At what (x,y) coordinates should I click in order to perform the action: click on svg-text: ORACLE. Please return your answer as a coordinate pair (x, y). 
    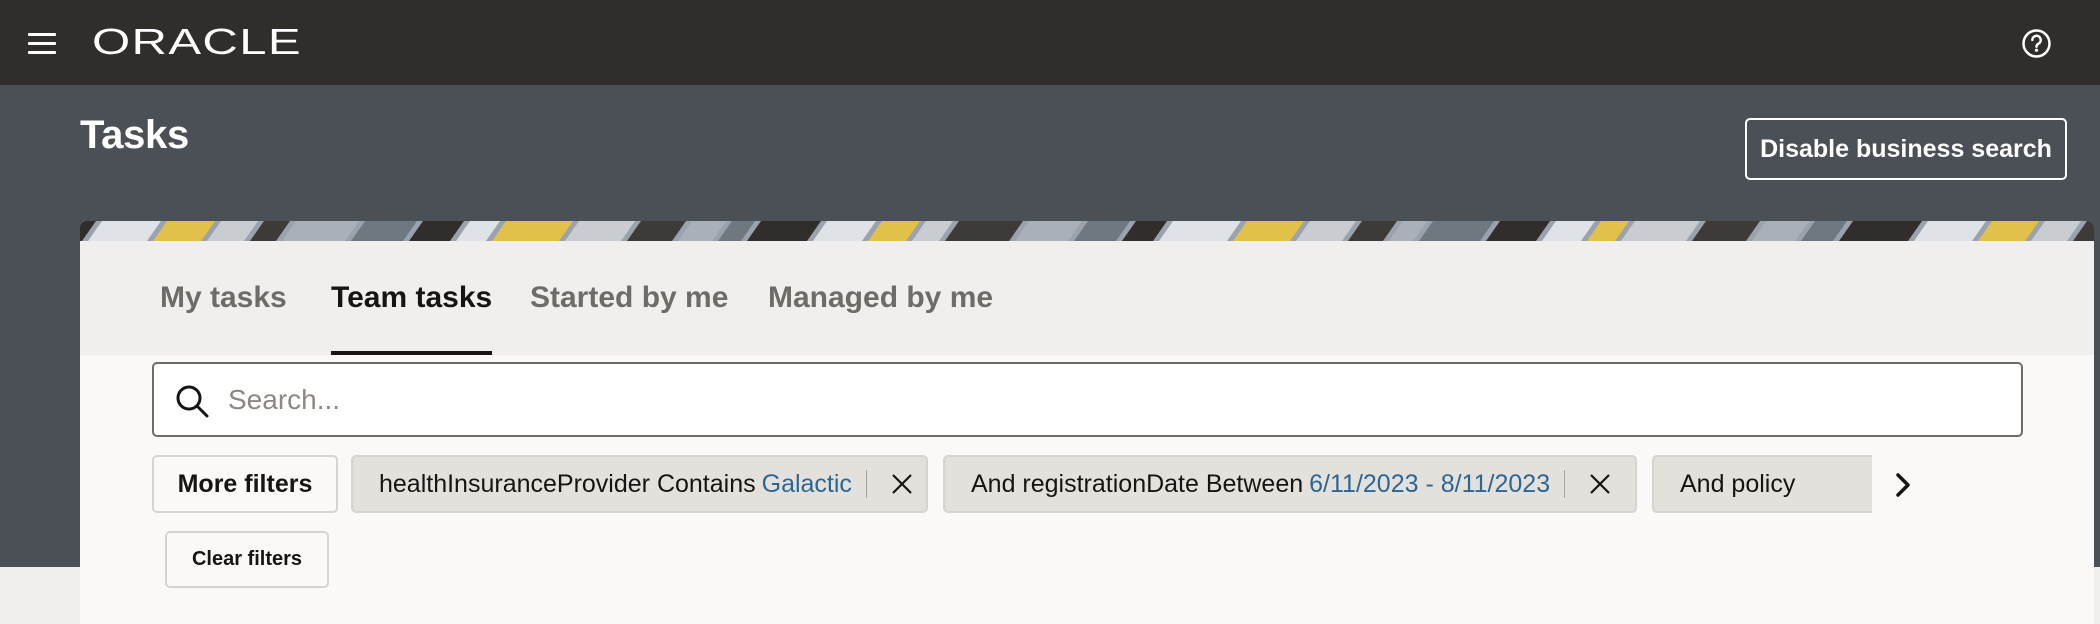
    Looking at the image, I should click on (197, 42).